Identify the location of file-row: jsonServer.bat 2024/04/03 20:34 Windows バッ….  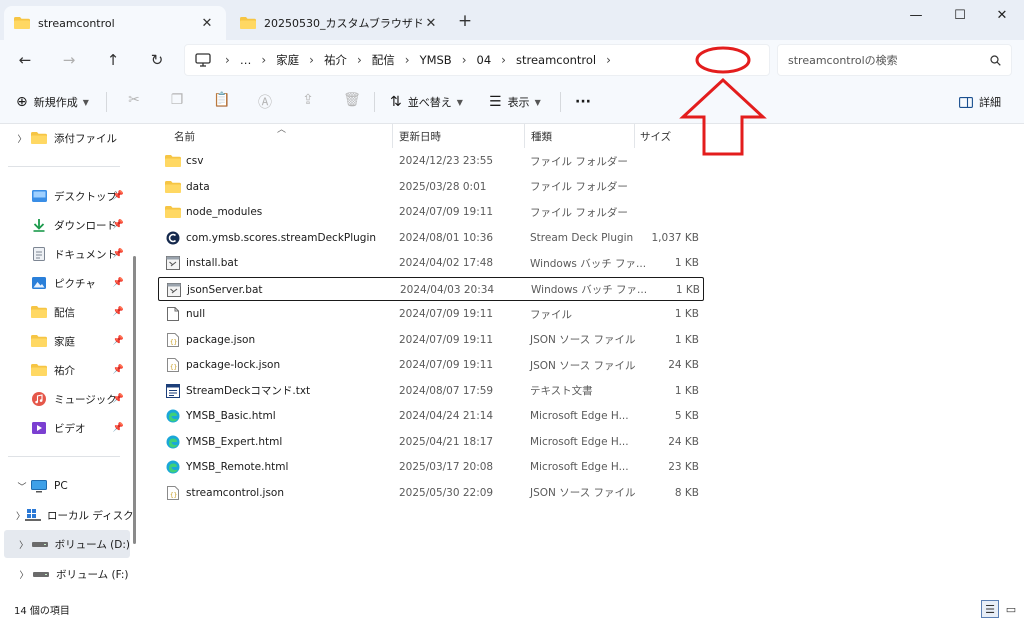
(431, 288).